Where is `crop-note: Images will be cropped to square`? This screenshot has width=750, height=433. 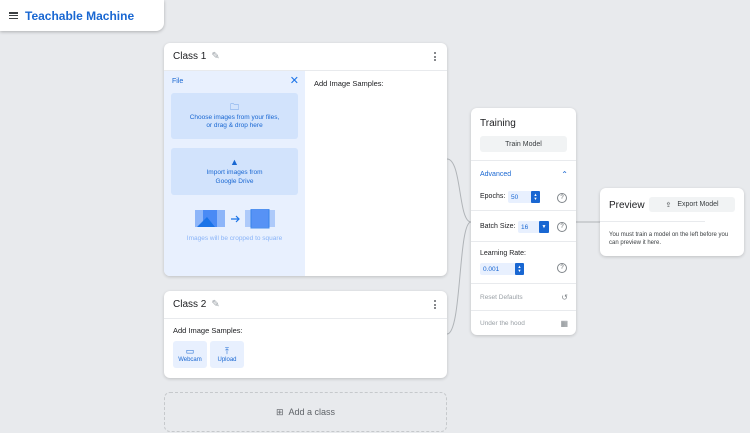 crop-note: Images will be cropped to square is located at coordinates (234, 238).